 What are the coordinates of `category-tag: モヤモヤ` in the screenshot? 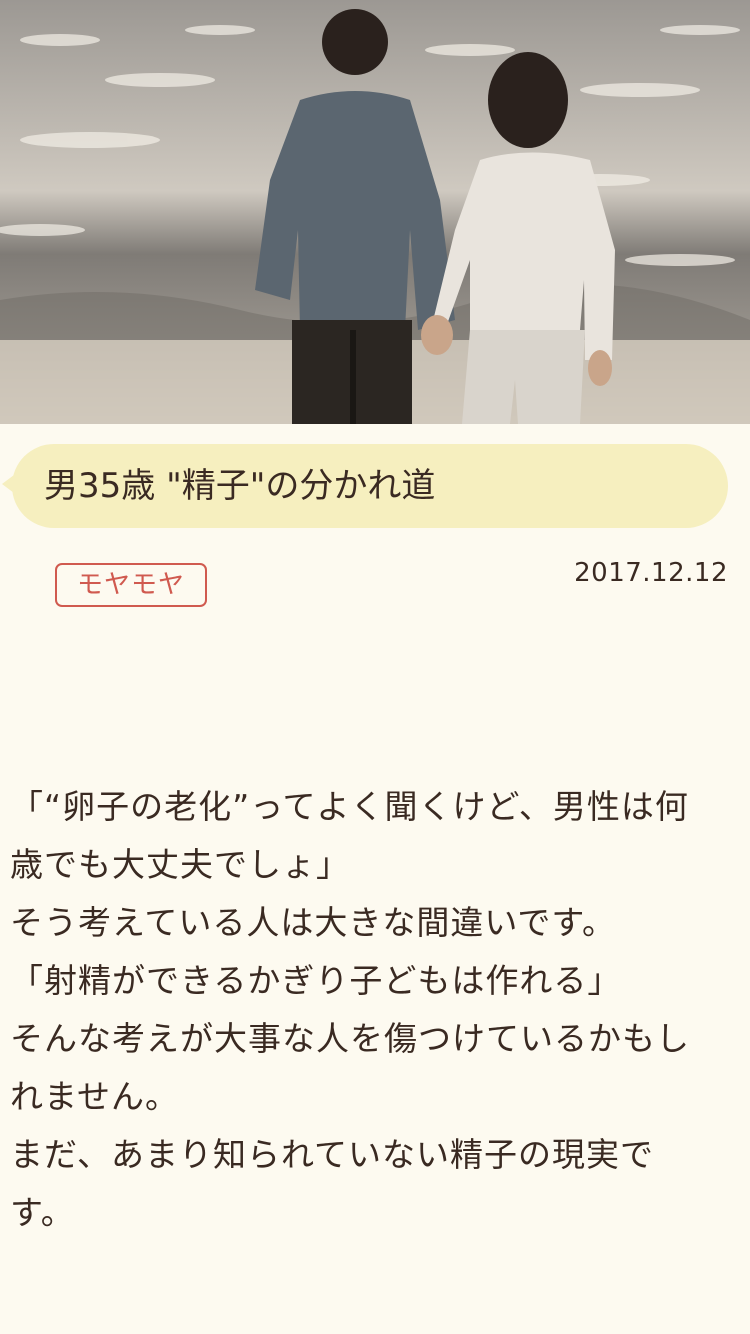 It's located at (131, 585).